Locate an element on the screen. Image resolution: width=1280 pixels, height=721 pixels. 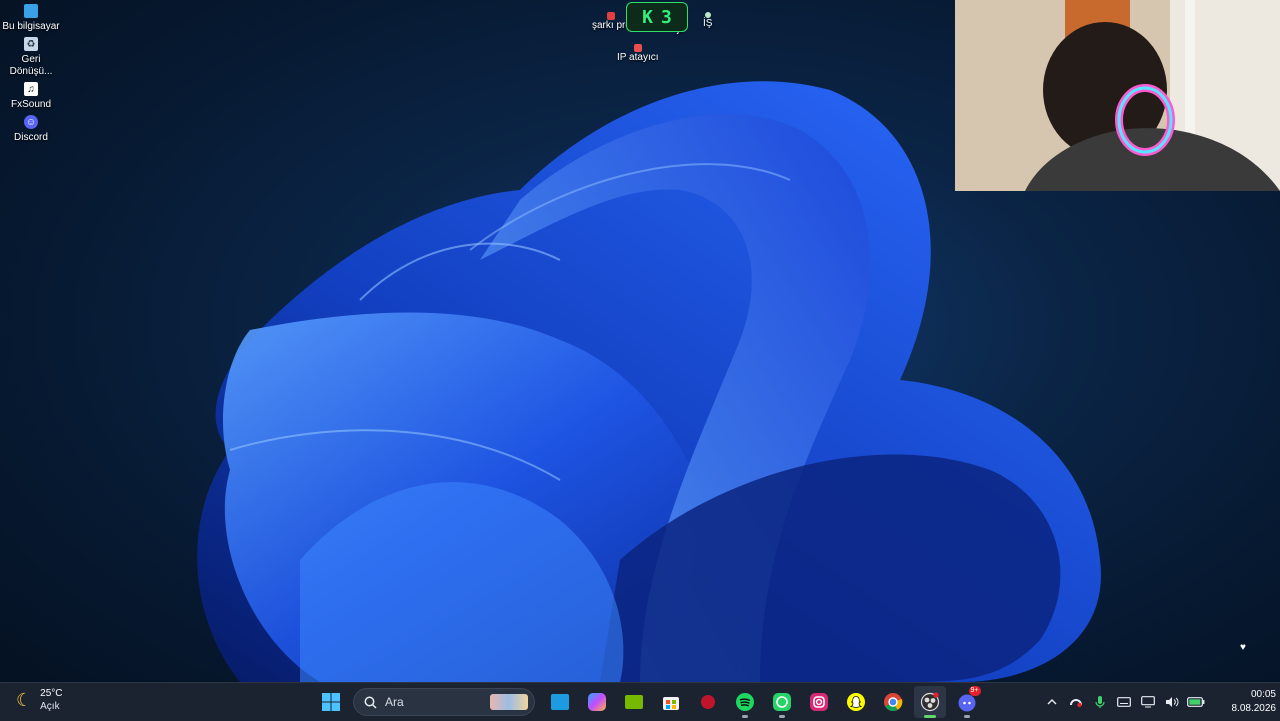
display-icon is located at coordinates (1148, 702).